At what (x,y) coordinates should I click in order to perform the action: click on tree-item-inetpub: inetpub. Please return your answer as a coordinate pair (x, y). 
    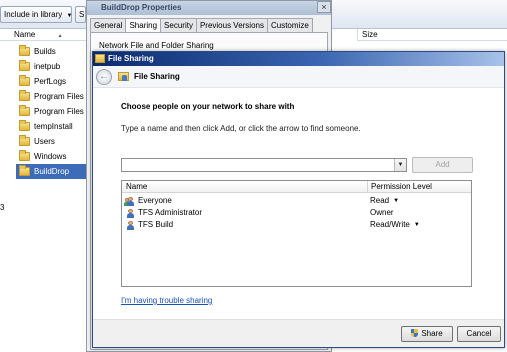
    Looking at the image, I should click on (52, 66).